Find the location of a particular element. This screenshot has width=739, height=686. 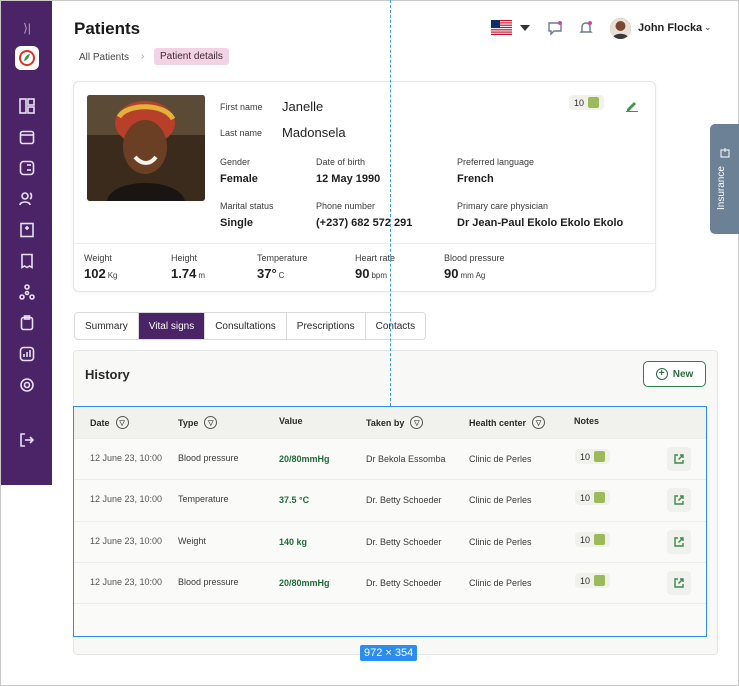

row-value: 140 kg is located at coordinates (293, 542).